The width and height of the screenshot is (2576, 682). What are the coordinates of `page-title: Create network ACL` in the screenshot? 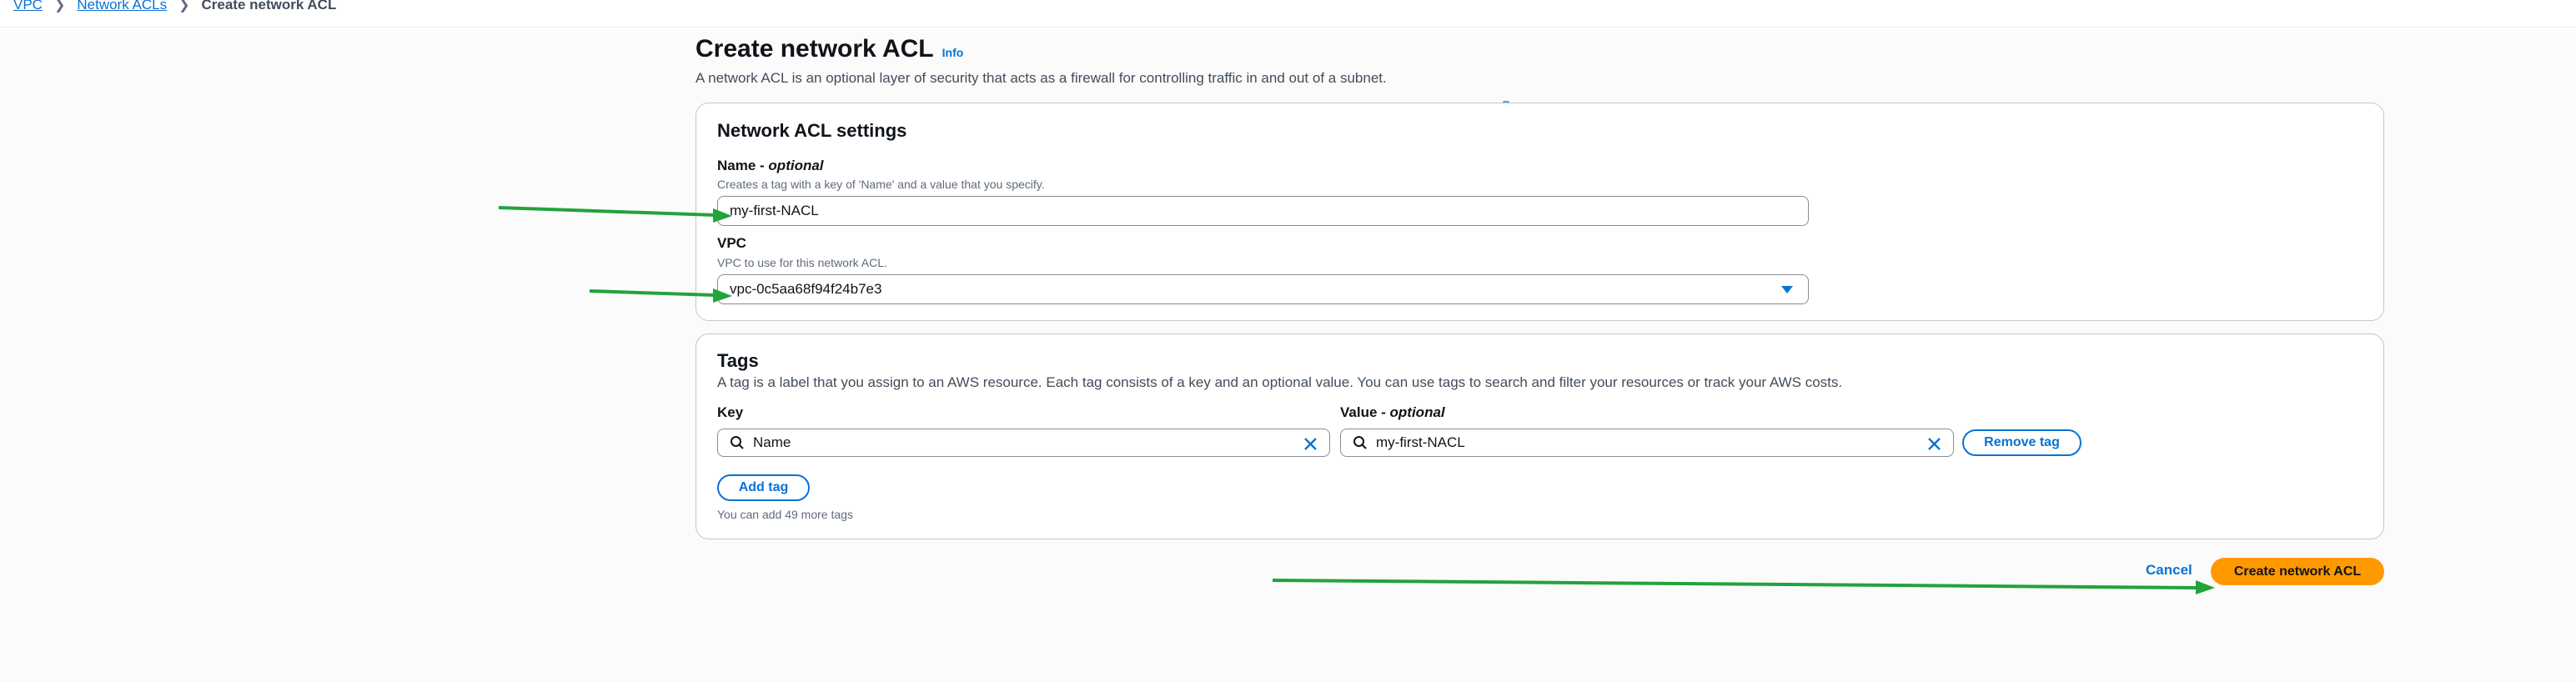 It's located at (814, 49).